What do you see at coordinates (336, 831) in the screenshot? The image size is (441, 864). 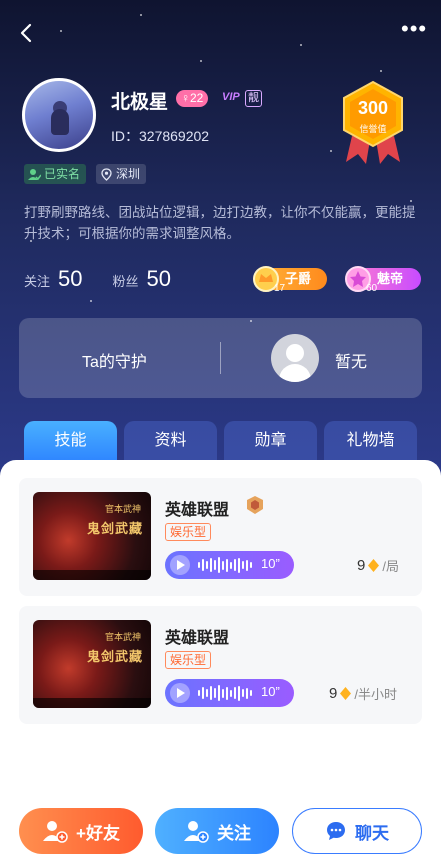 I see `chat-bubble-icon` at bounding box center [336, 831].